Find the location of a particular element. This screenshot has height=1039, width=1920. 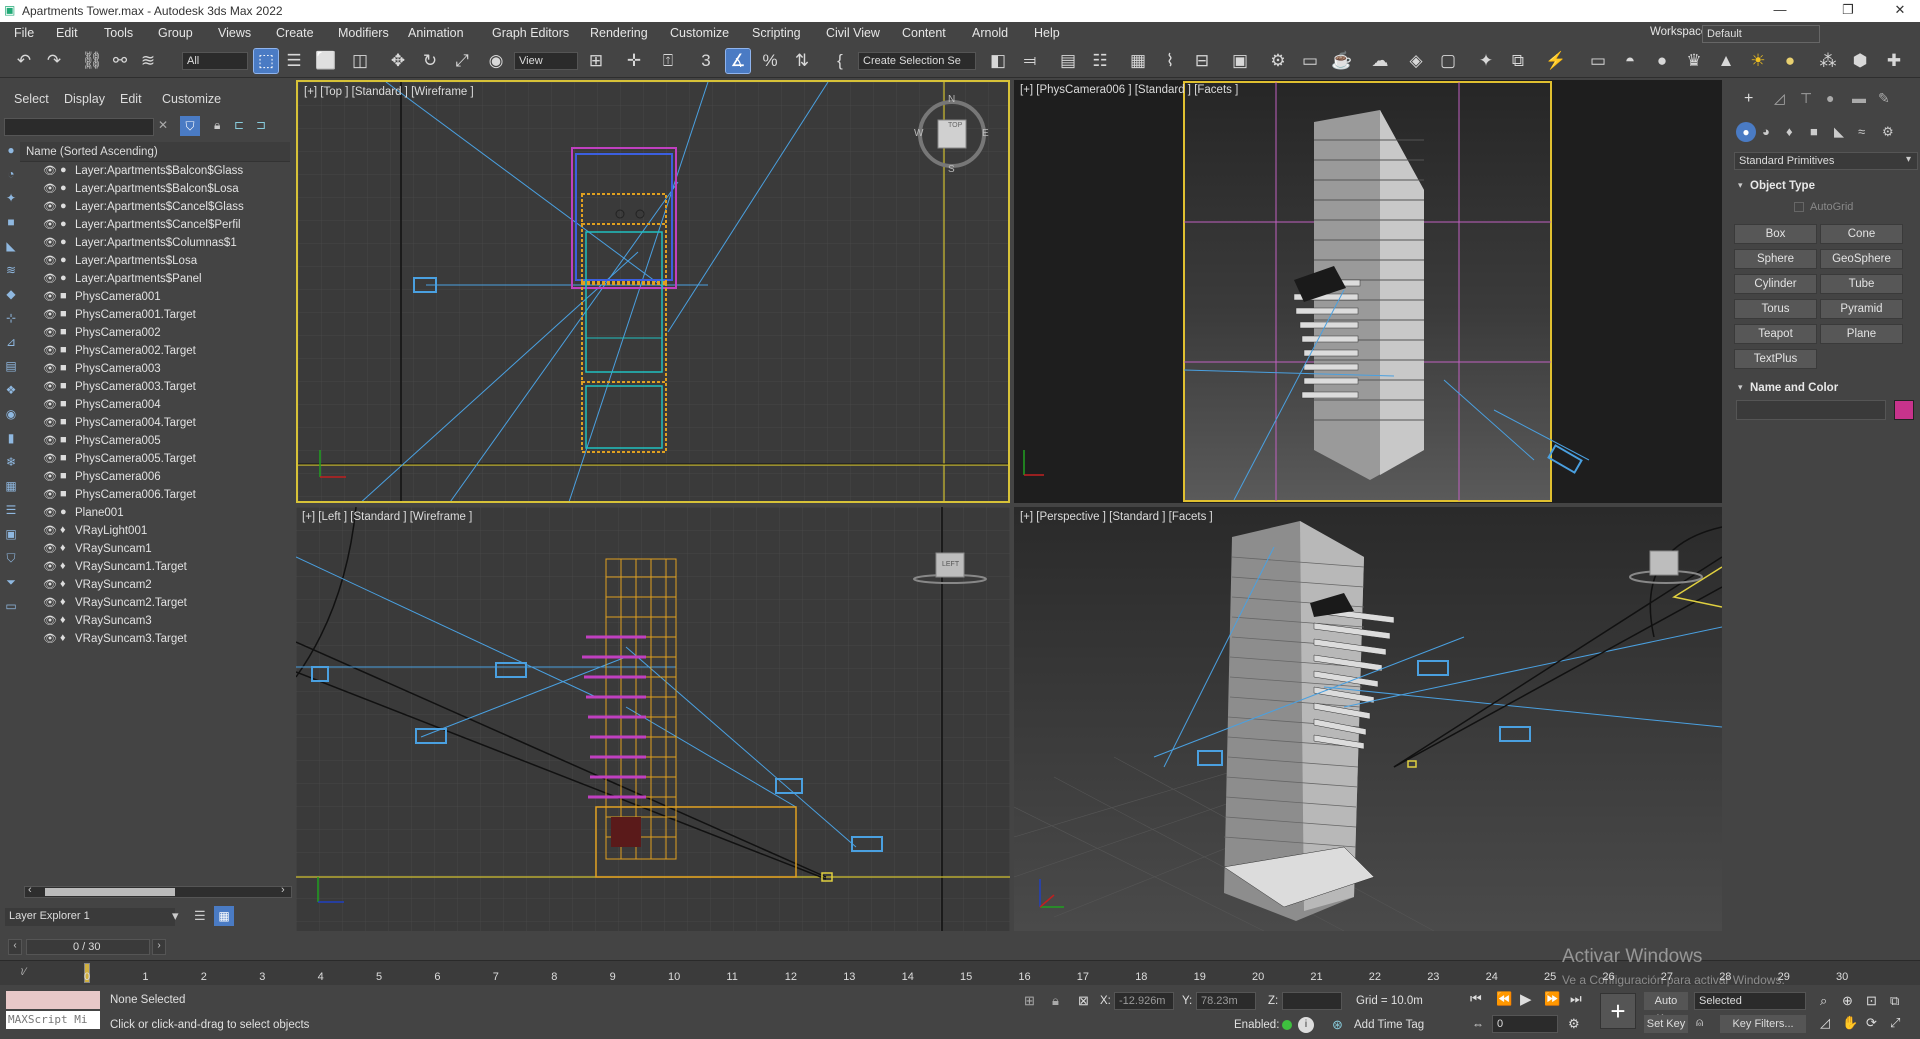

scene-sort-icon: ▦ is located at coordinates (224, 916).